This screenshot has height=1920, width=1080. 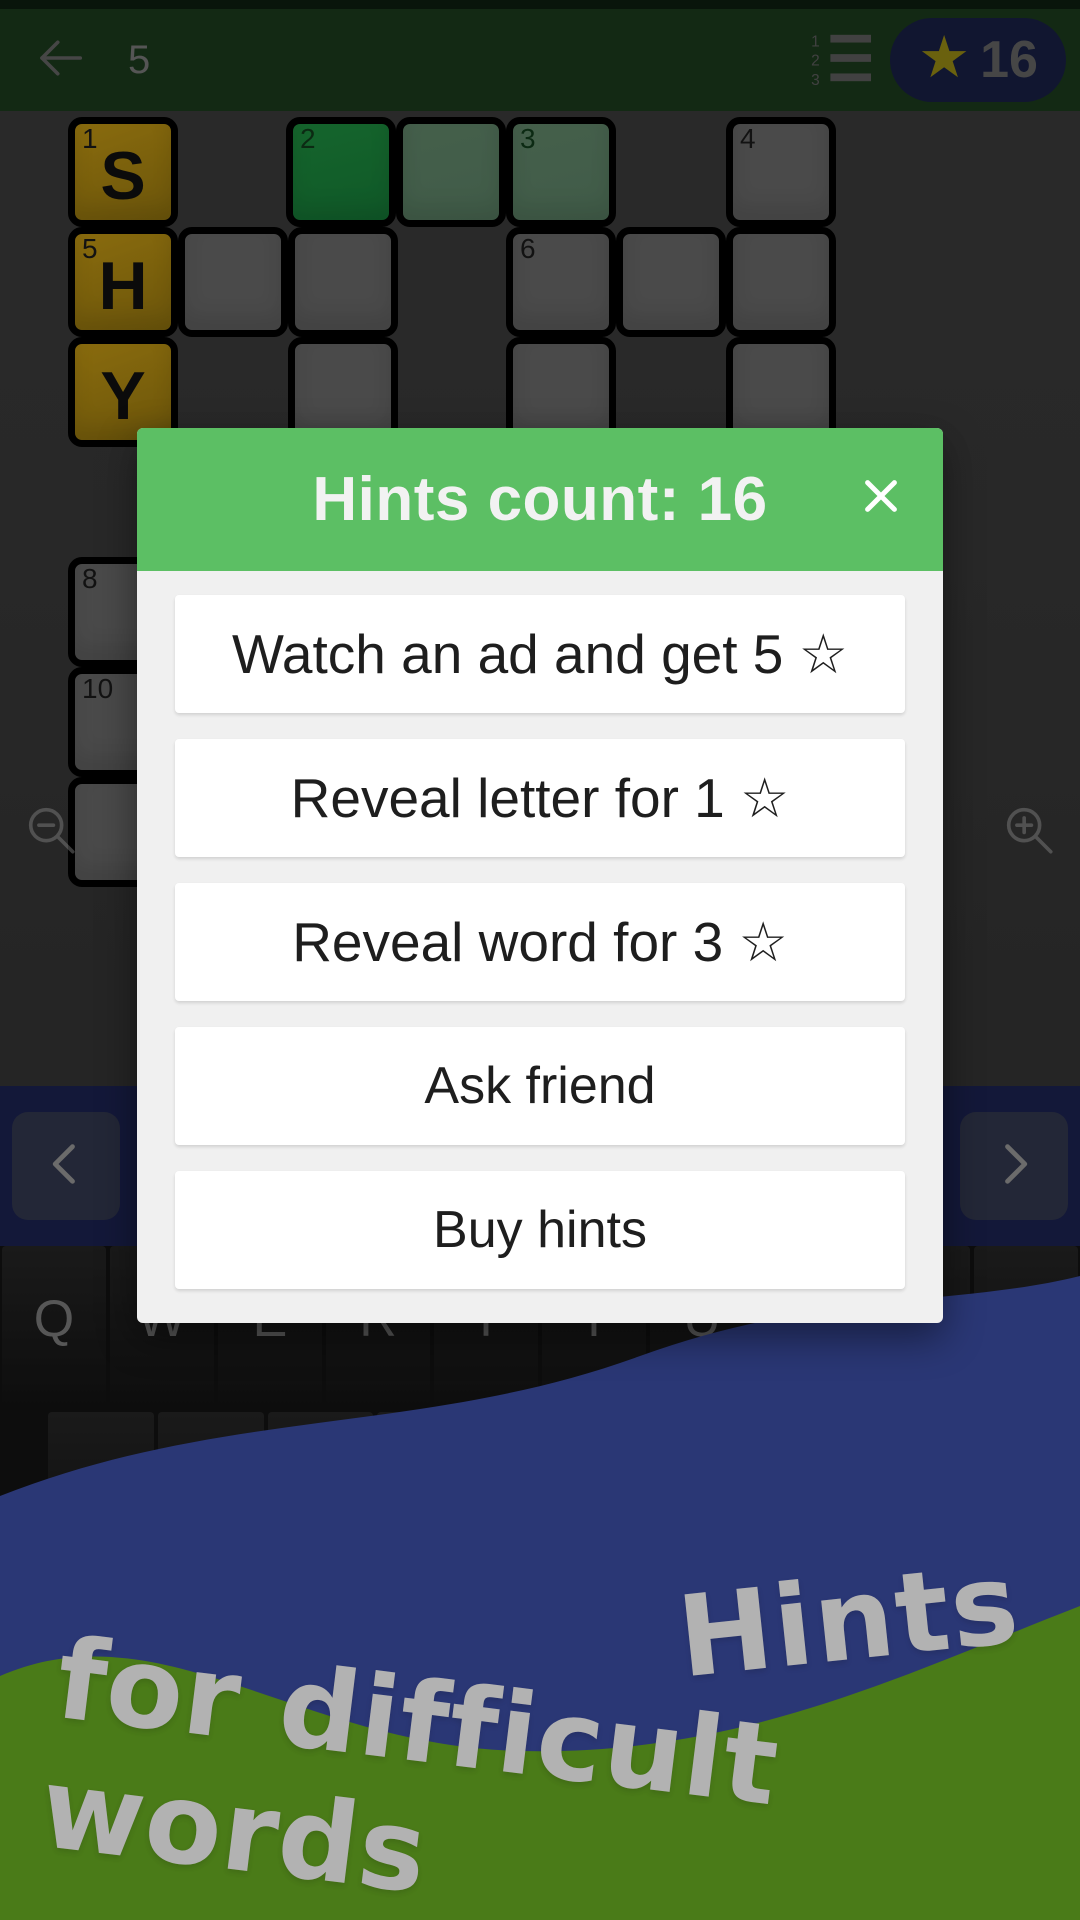 What do you see at coordinates (540, 654) in the screenshot?
I see `watch-ad-option: Watch an ad and get 5 ☆` at bounding box center [540, 654].